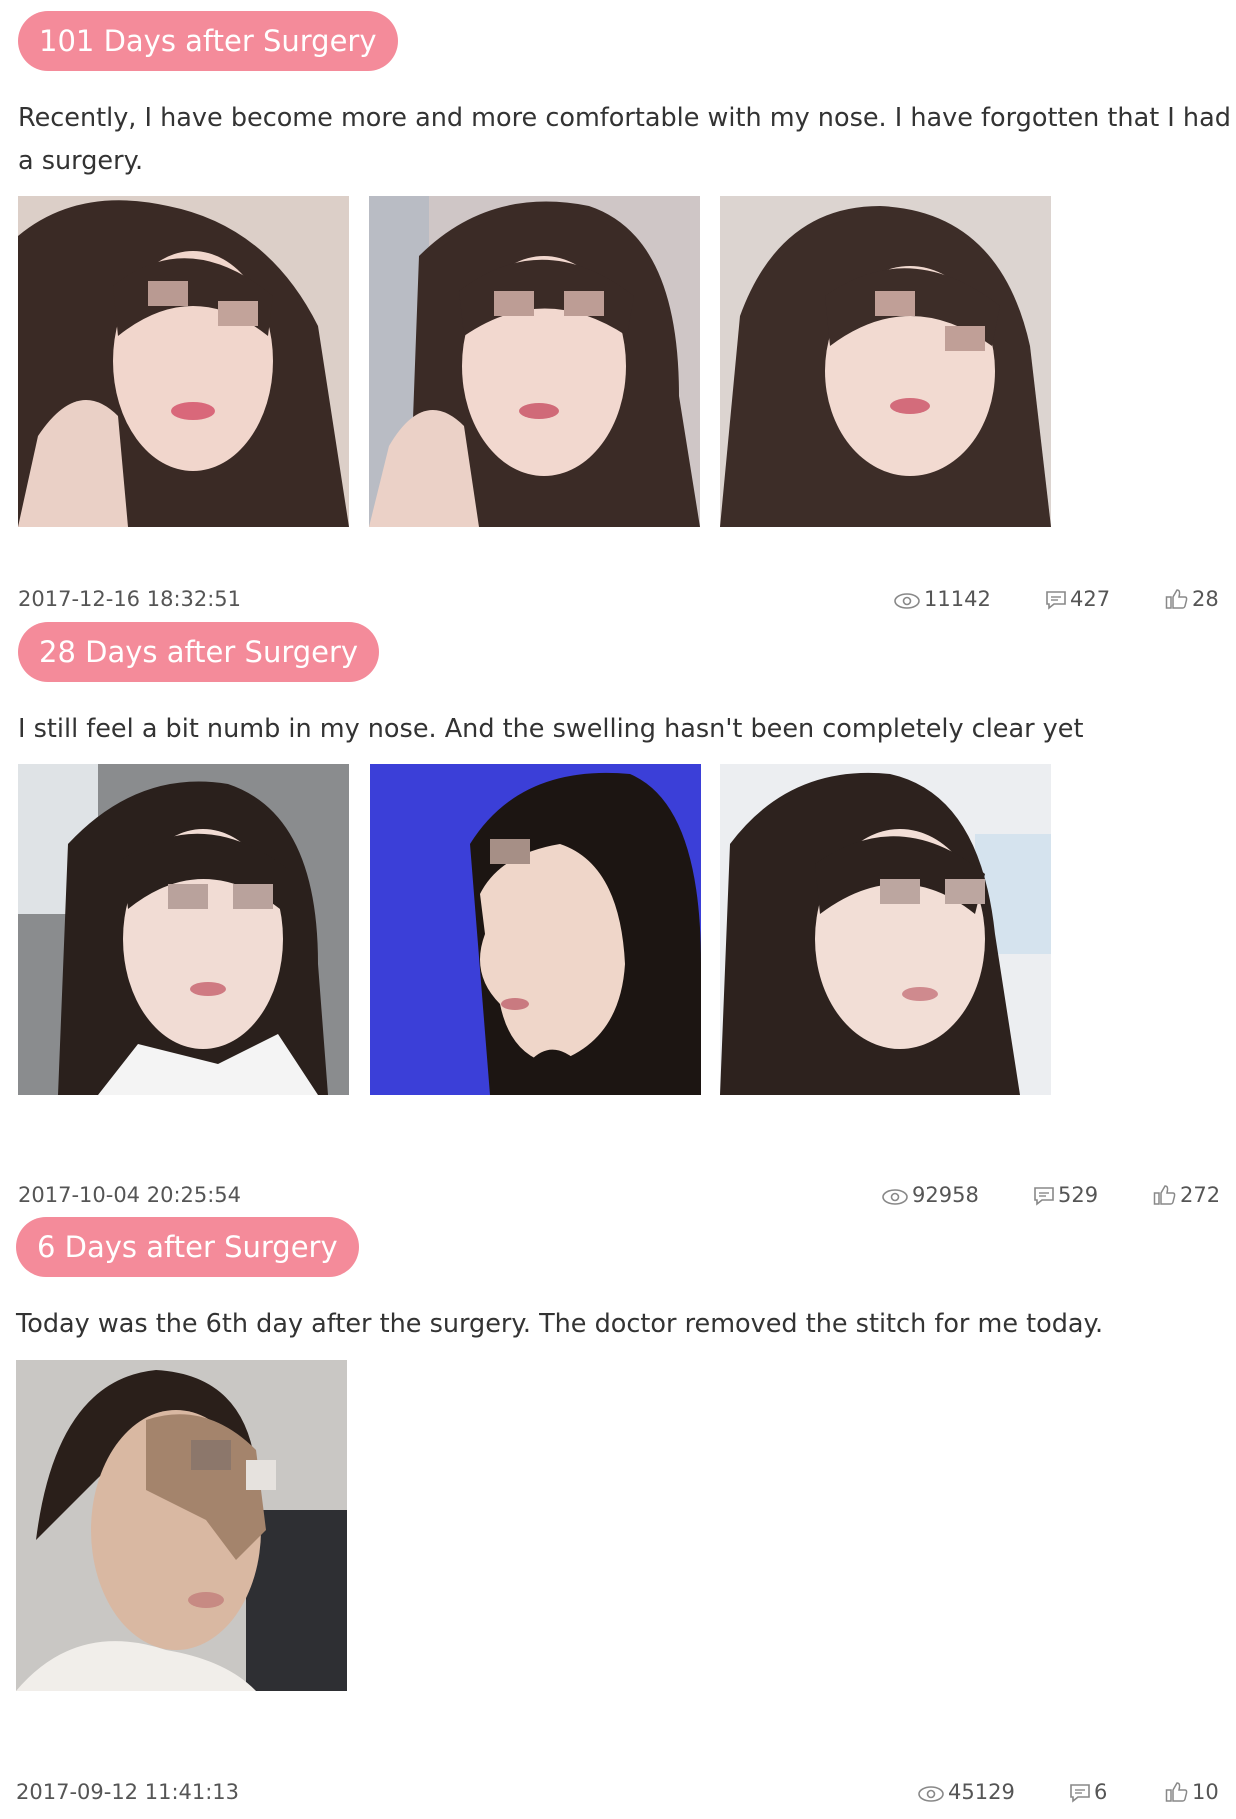 This screenshot has width=1236, height=1819. I want to click on view-count-value: 45129, so click(981, 1792).